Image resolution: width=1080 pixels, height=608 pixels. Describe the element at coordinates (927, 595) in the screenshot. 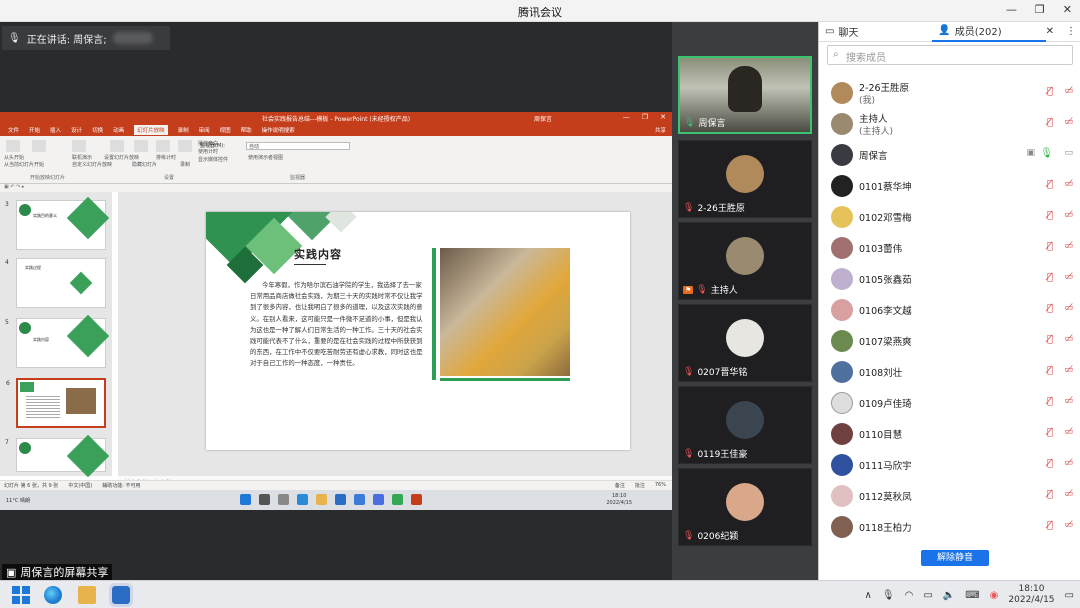

I see `battery-icon: ▭` at that location.